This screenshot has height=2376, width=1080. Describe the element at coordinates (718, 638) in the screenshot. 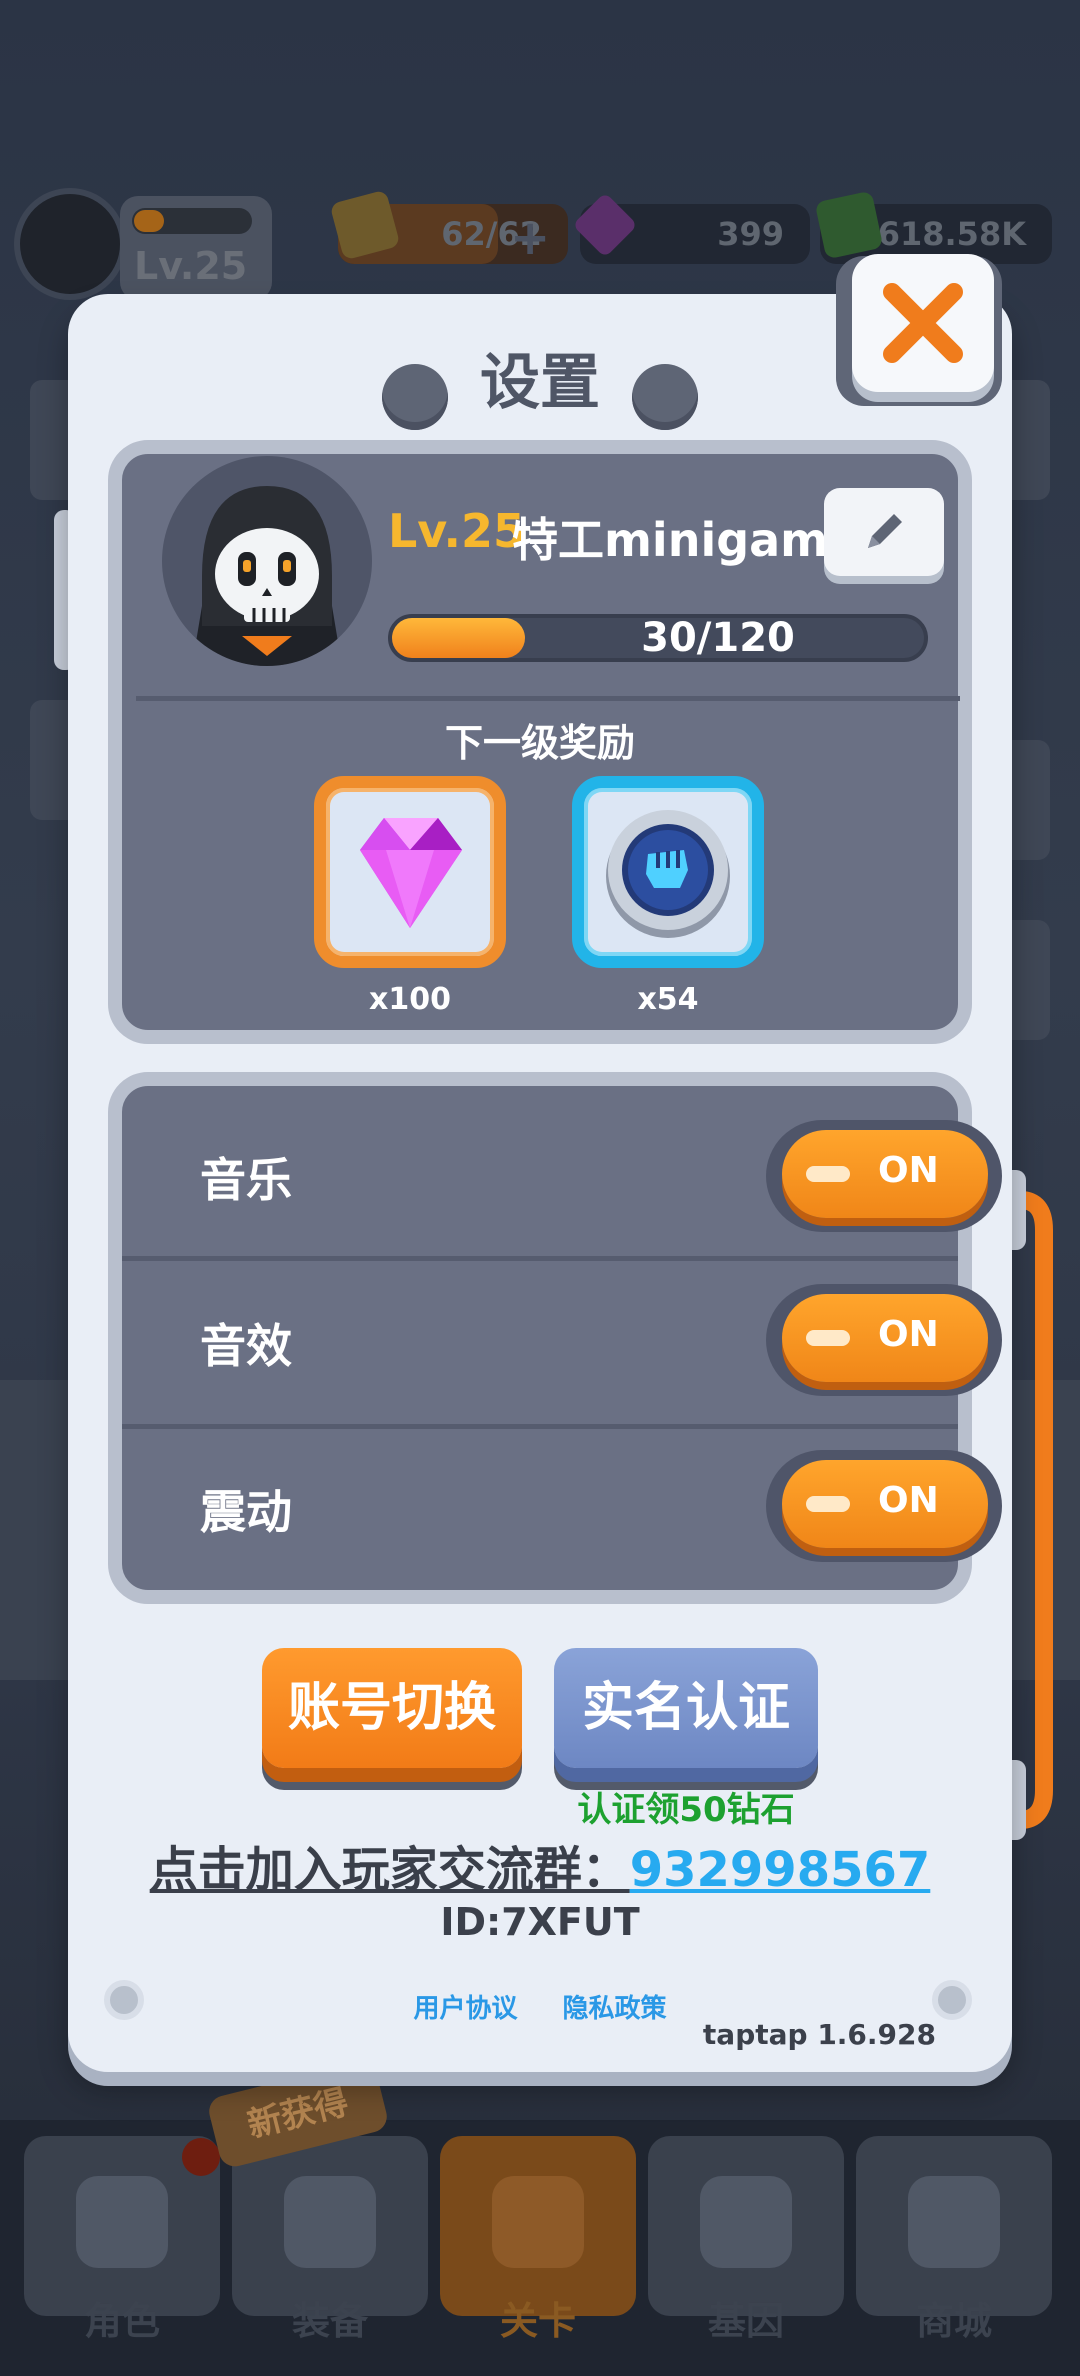

I see `xp-progress-text: 30/120` at that location.